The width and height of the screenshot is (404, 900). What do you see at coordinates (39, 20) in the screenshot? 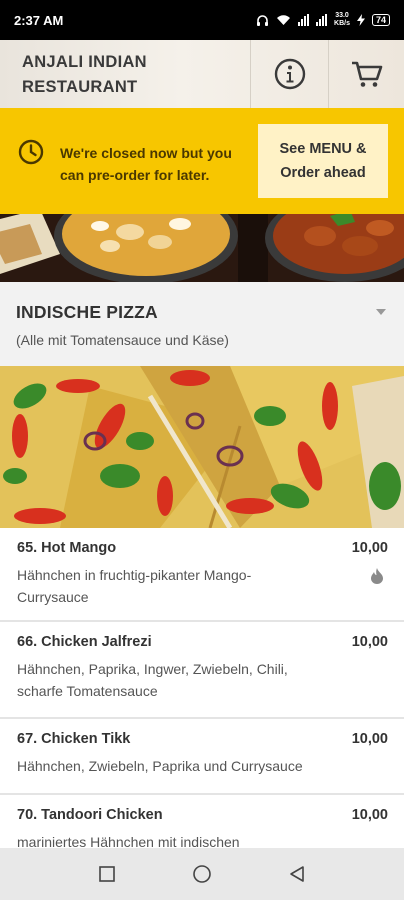
I see `status-time: 2:37 AM` at bounding box center [39, 20].